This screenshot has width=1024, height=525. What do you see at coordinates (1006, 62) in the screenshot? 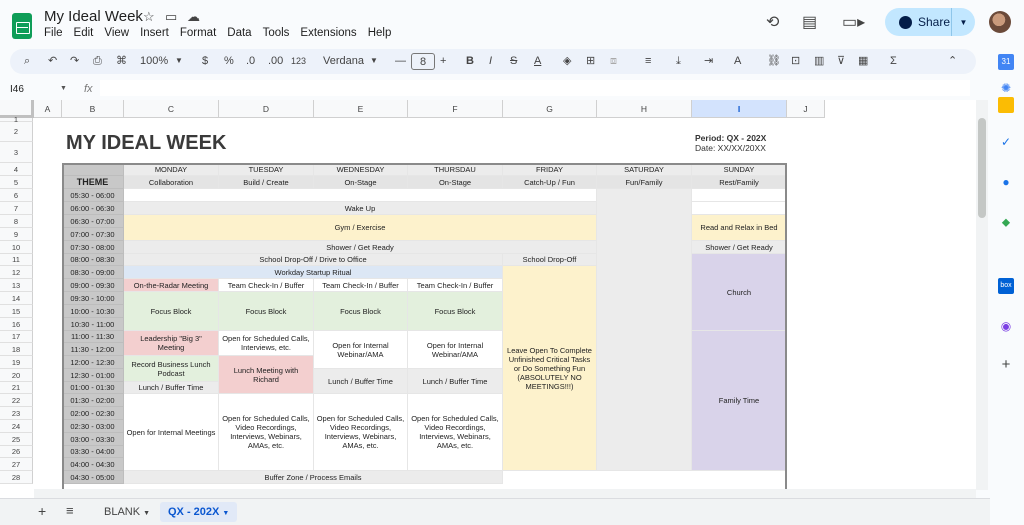
I see `calendar-icon: 31` at bounding box center [1006, 62].